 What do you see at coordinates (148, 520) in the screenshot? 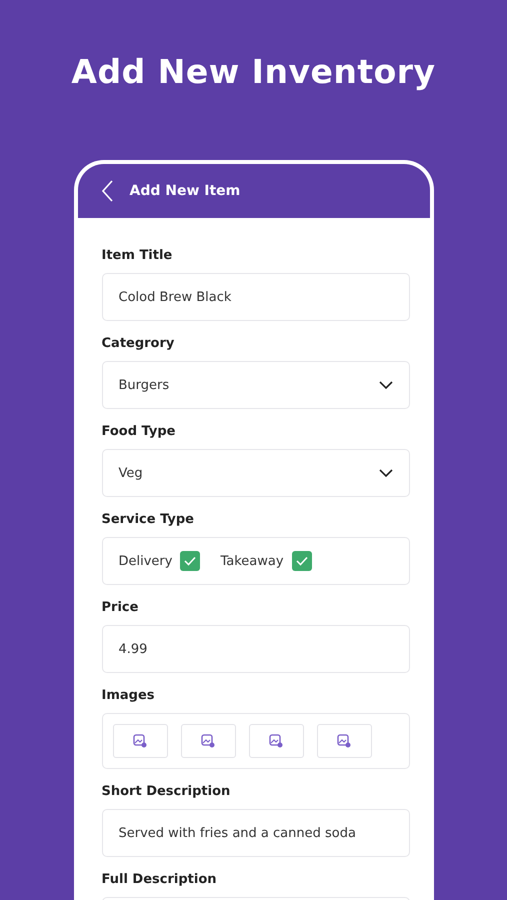
I see `field-label: Service Type` at bounding box center [148, 520].